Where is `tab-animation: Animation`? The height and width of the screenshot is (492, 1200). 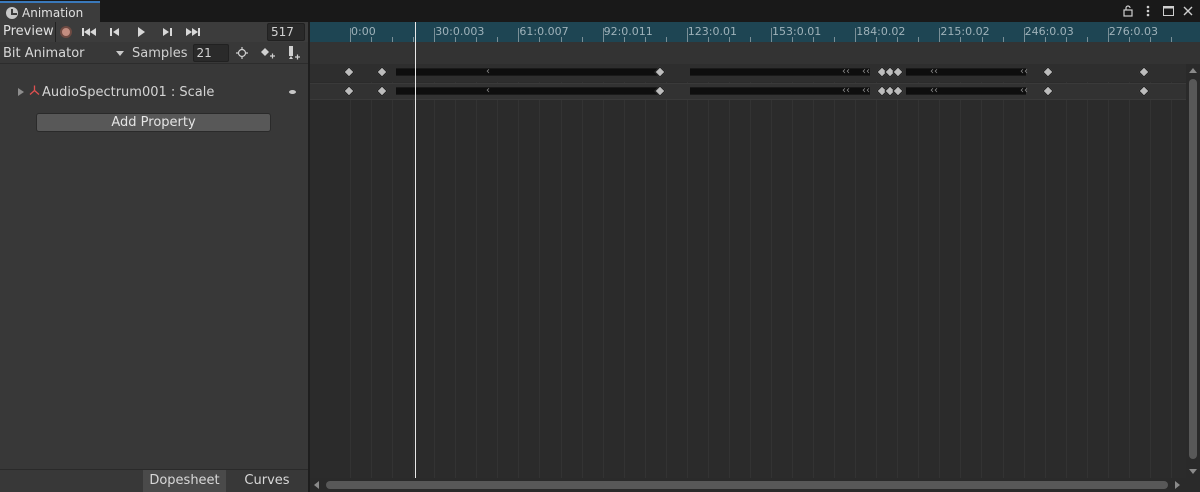 tab-animation: Animation is located at coordinates (50, 11).